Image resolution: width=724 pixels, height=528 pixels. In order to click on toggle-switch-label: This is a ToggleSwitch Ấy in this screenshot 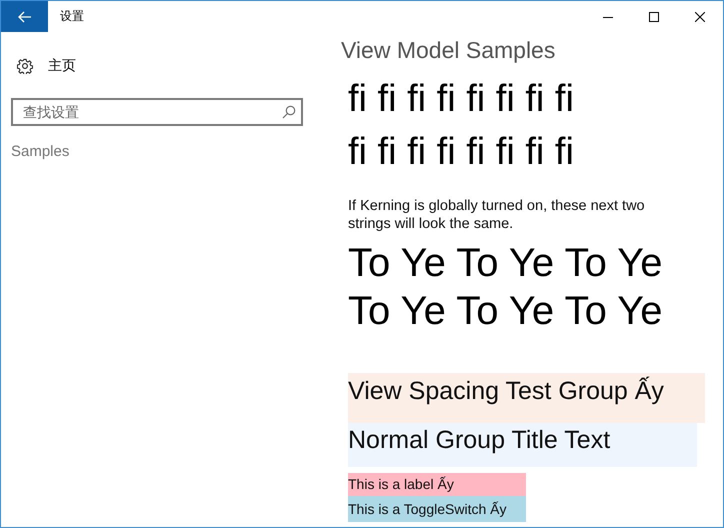, I will do `click(437, 509)`.